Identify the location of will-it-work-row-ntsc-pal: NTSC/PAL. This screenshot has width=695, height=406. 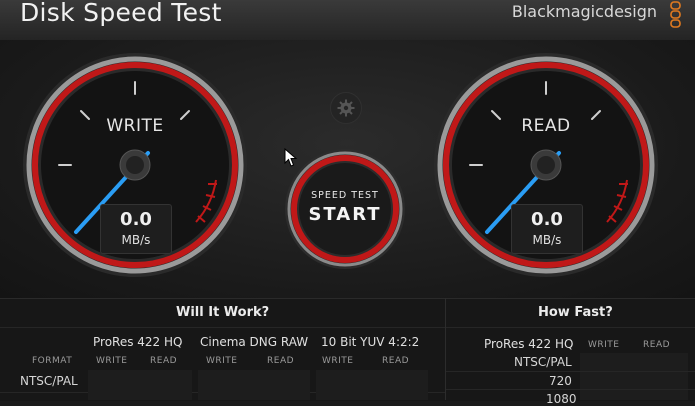
(49, 381).